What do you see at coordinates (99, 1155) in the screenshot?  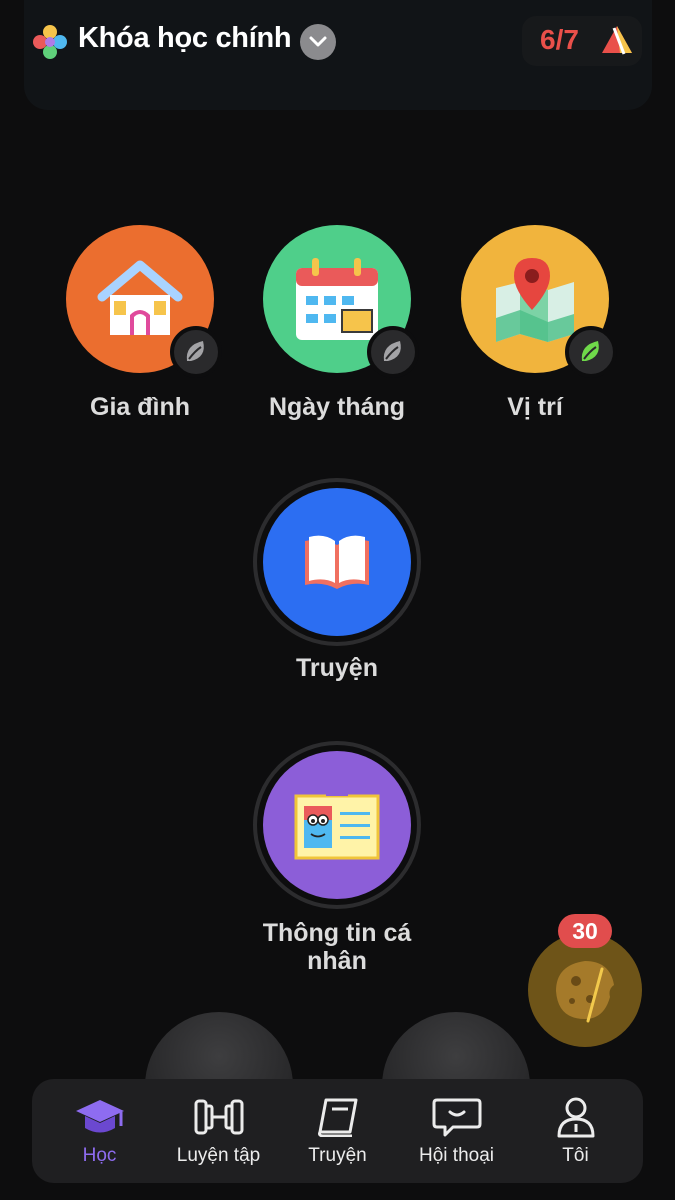 I see `nav-label: Học` at bounding box center [99, 1155].